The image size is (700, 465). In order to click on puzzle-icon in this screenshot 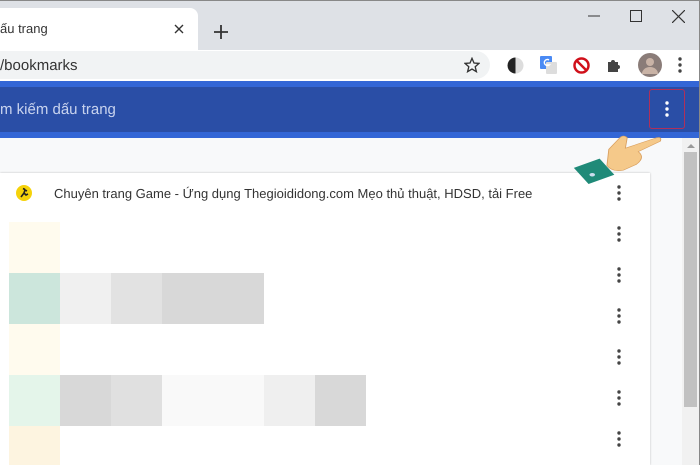, I will do `click(614, 65)`.